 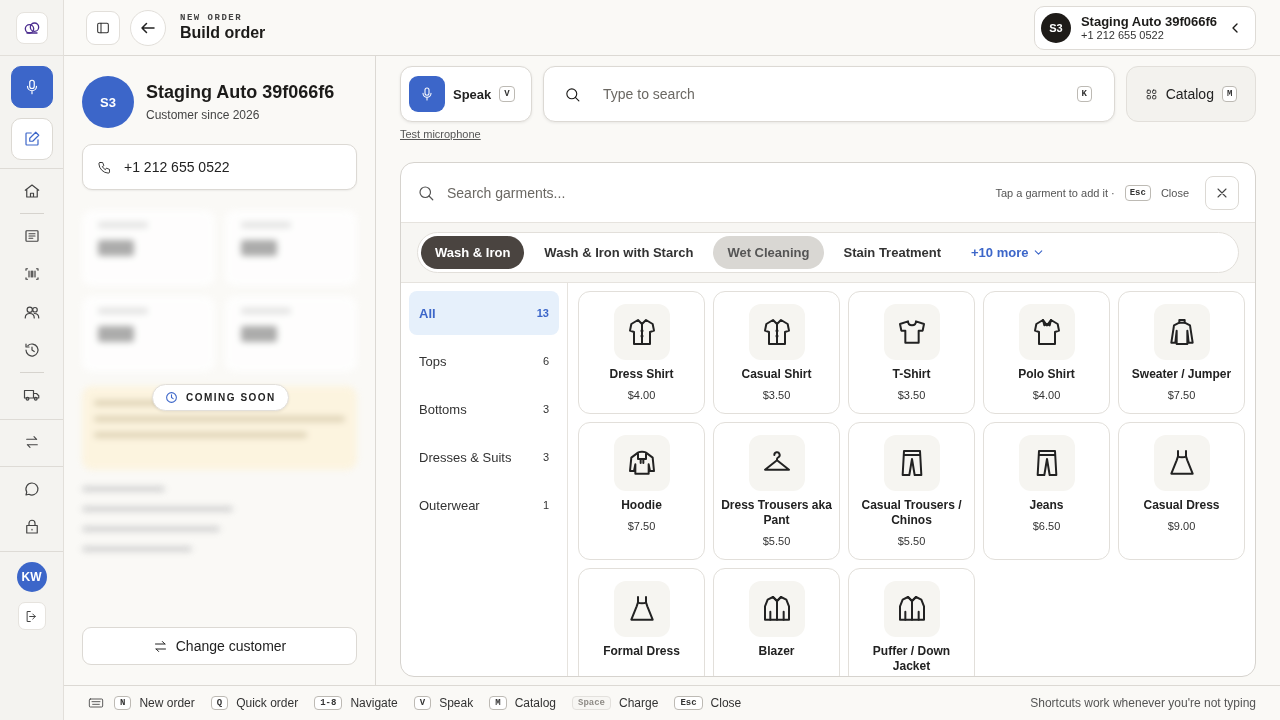 What do you see at coordinates (911, 352) in the screenshot?
I see `garment-card: T-Shirt $3.50` at bounding box center [911, 352].